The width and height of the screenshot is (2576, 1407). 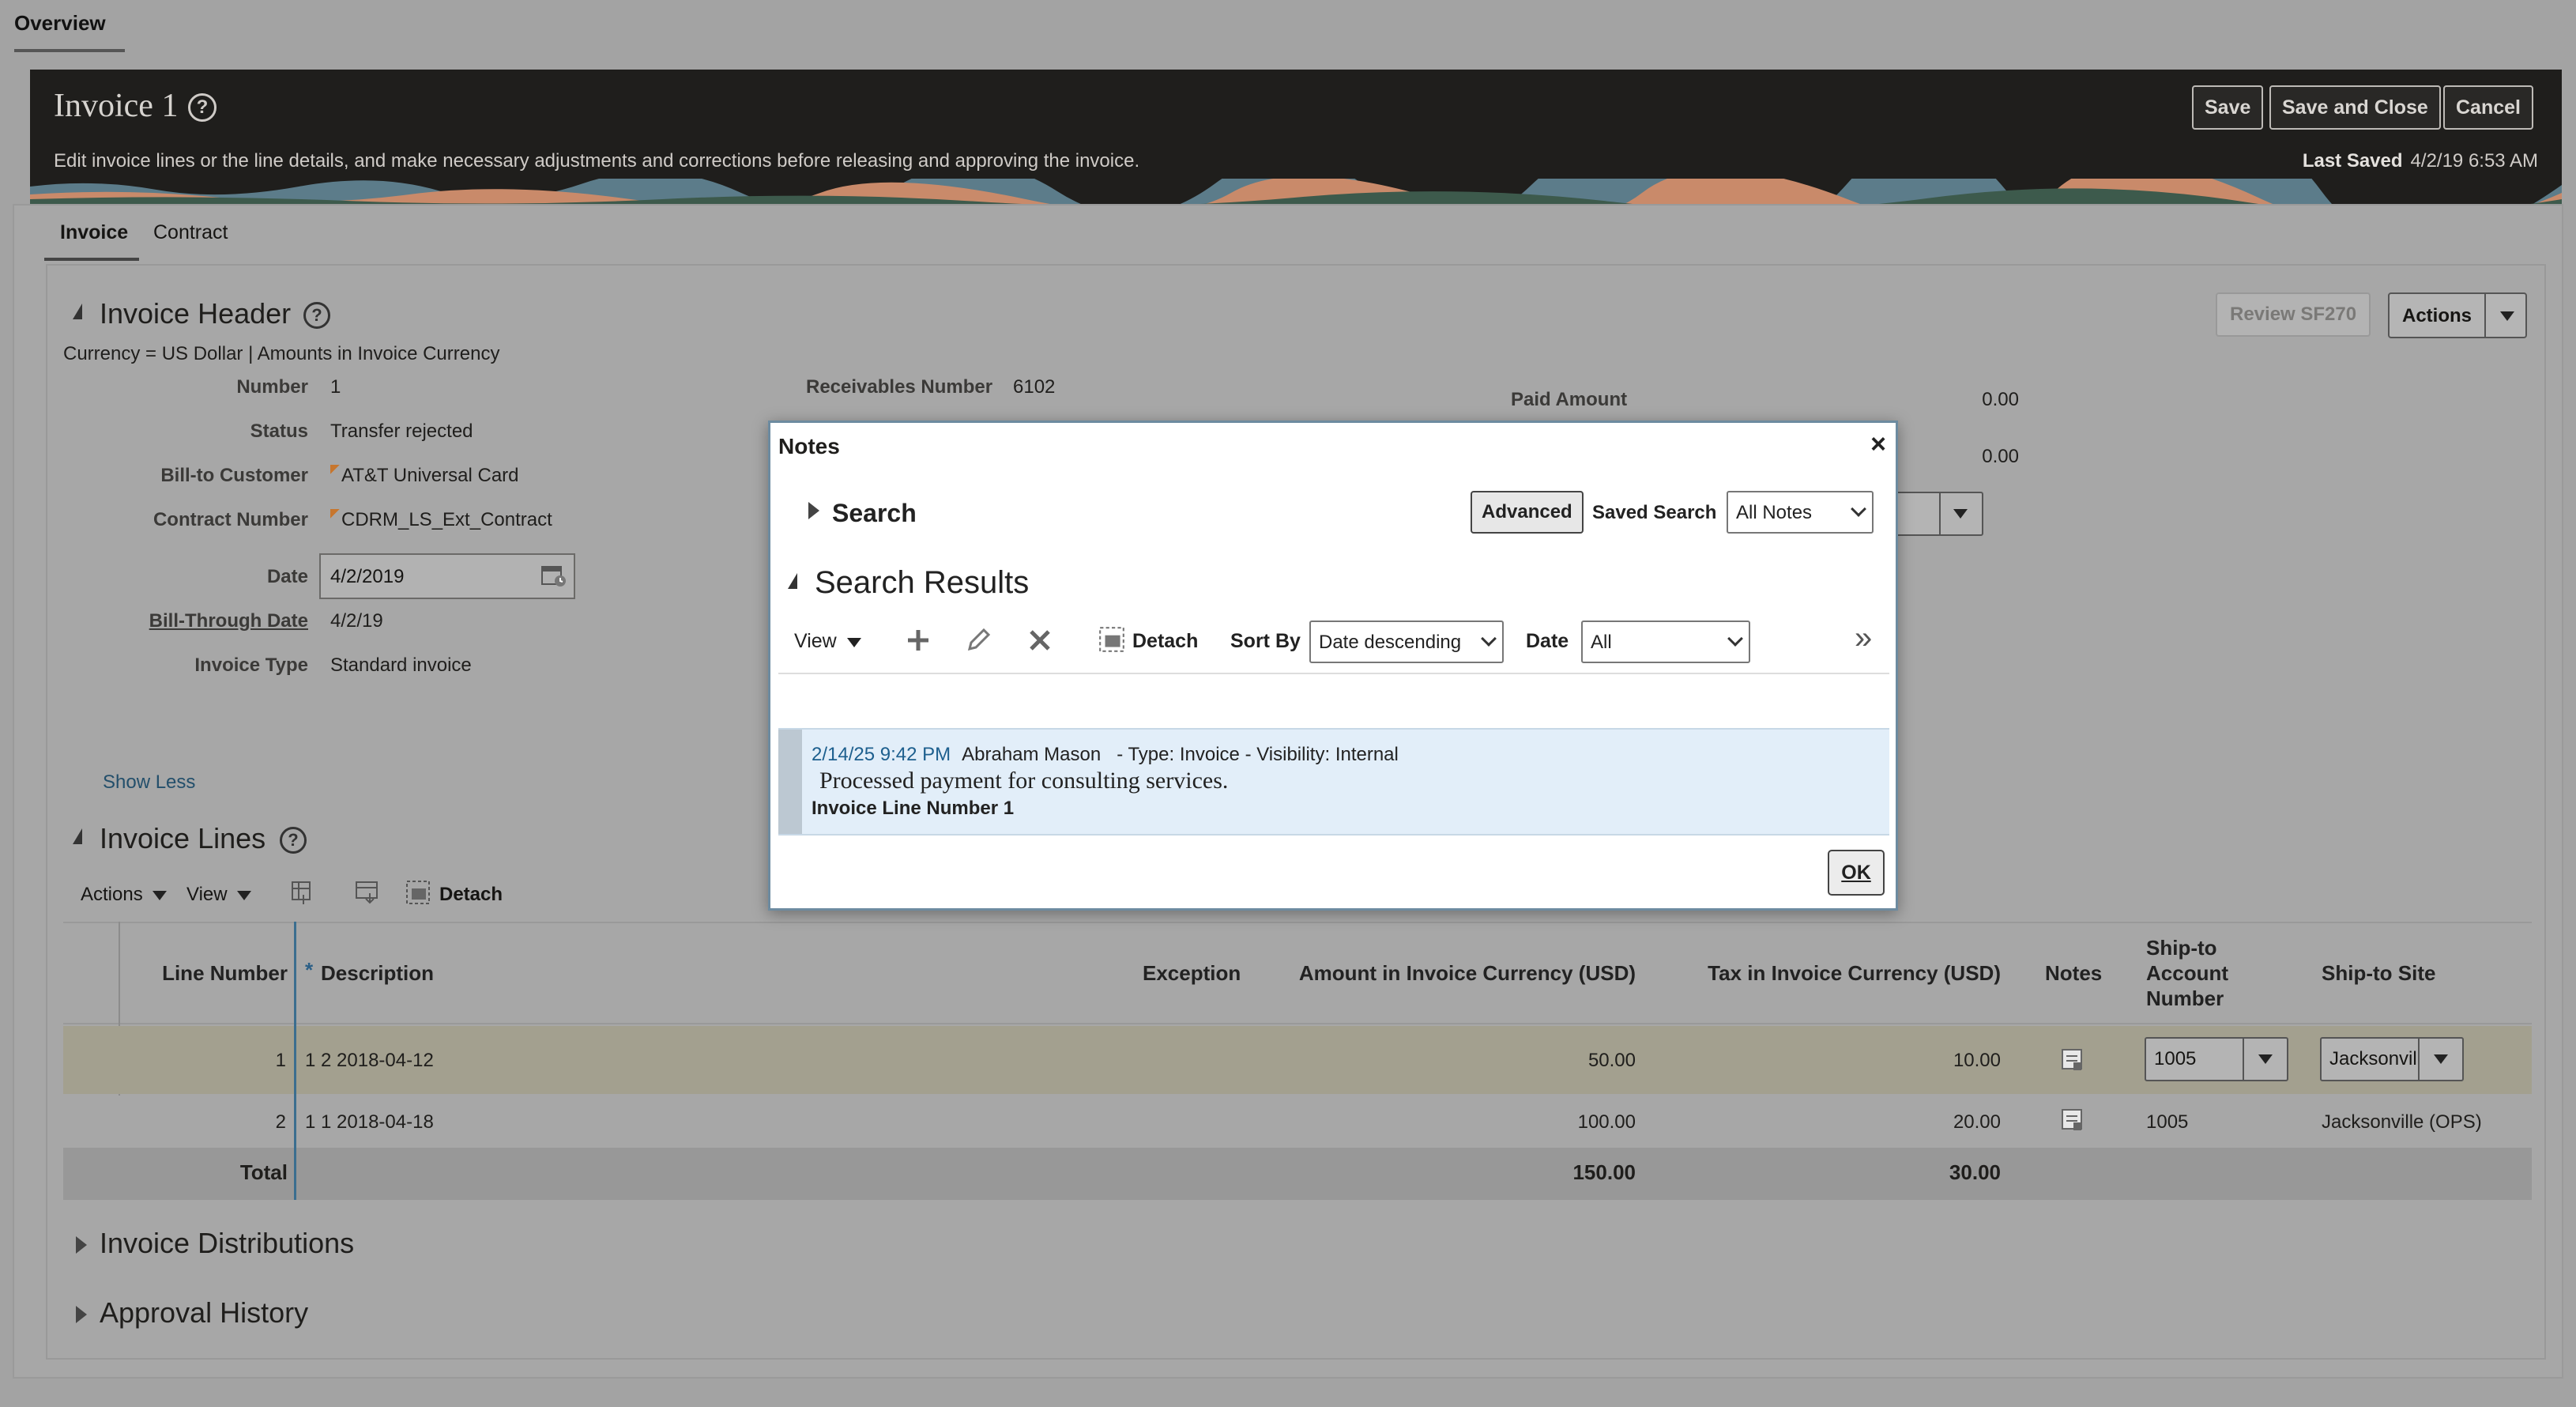 What do you see at coordinates (1606, 1122) in the screenshot?
I see `row-amount: 100.00` at bounding box center [1606, 1122].